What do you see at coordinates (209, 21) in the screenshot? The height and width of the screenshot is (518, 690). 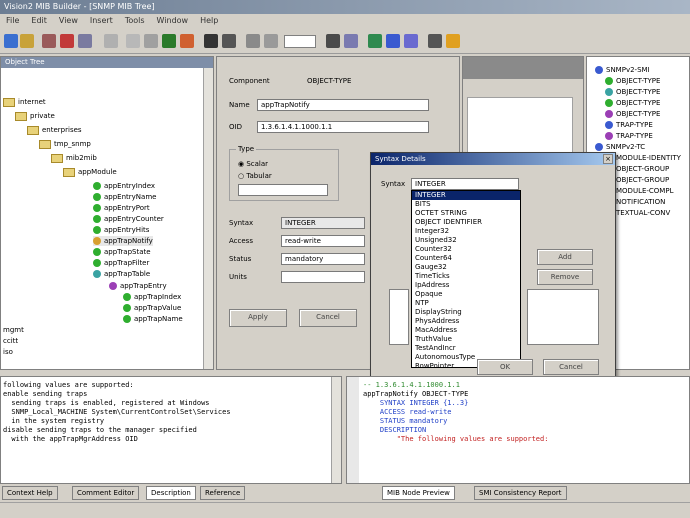 I see `menu-help: Help` at bounding box center [209, 21].